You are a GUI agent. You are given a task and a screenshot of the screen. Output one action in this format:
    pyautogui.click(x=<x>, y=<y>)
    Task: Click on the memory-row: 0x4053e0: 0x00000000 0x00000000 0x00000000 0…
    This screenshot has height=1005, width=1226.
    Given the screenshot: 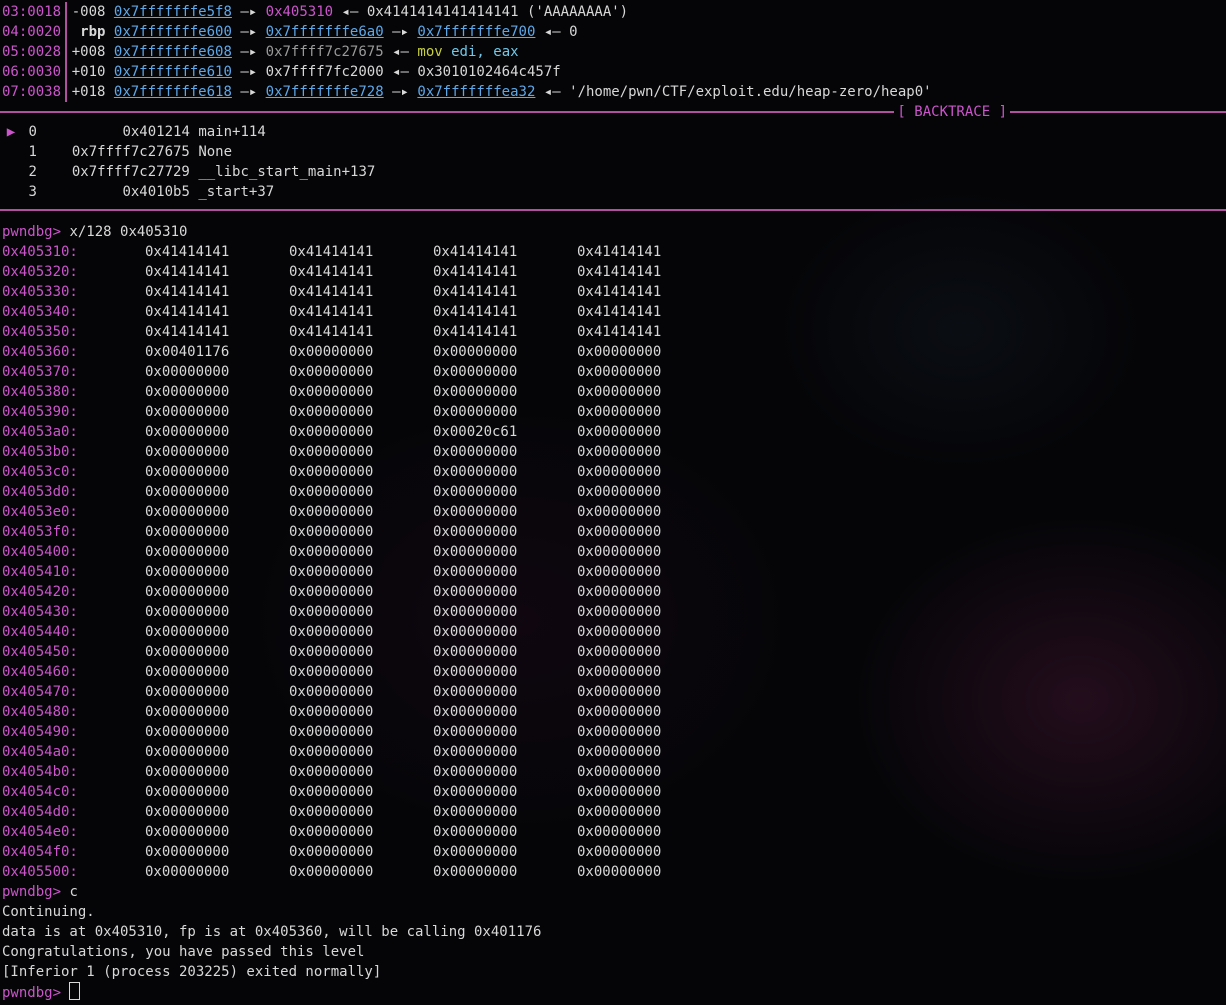 What is the action you would take?
    pyautogui.click(x=614, y=512)
    